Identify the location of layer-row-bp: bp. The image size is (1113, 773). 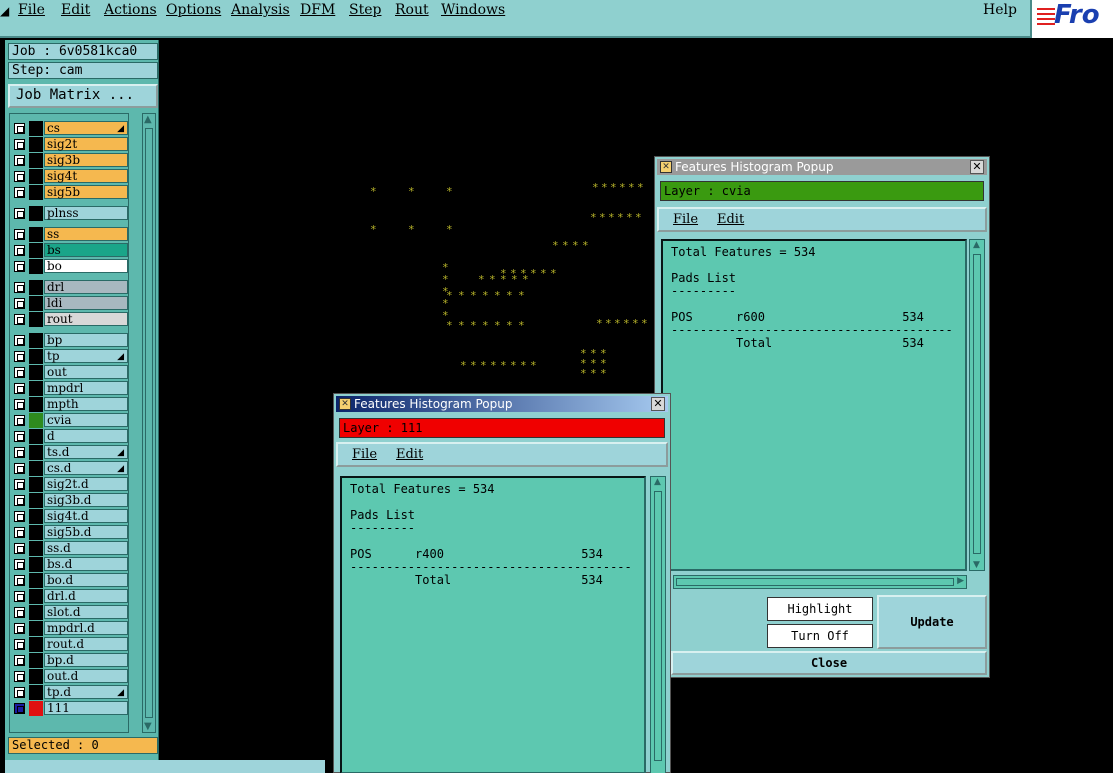
(69, 340).